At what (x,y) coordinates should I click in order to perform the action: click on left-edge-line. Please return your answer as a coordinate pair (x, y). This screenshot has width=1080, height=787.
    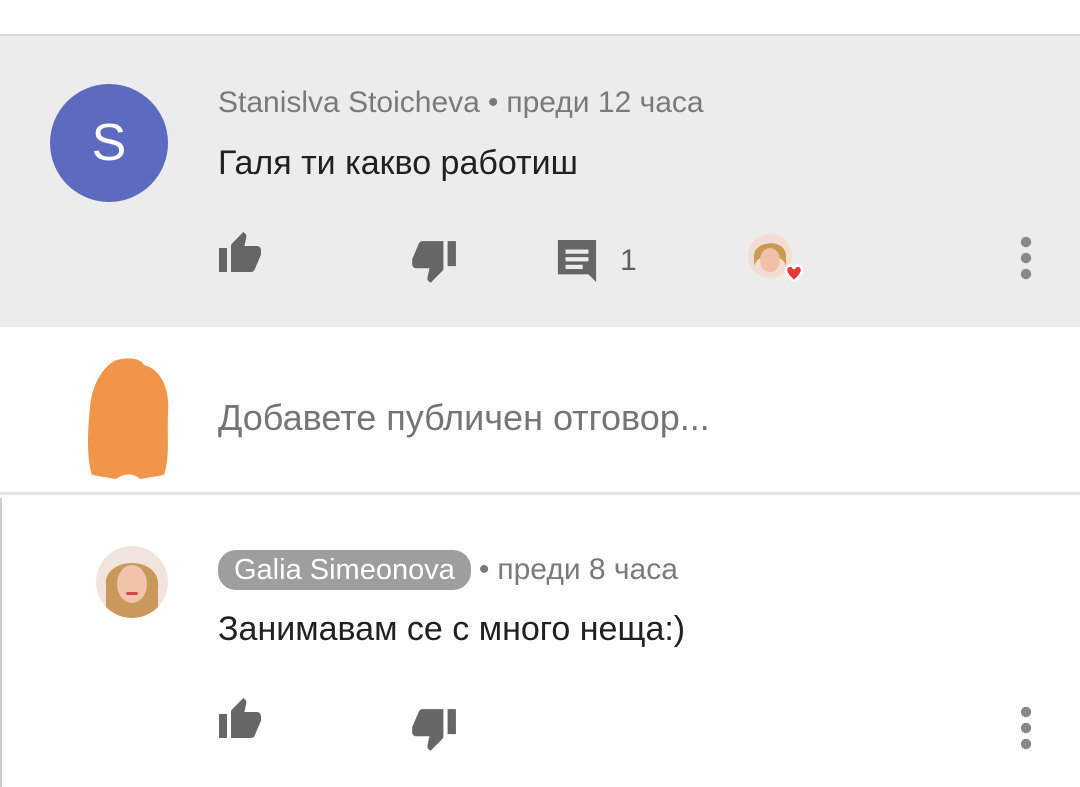
    Looking at the image, I should click on (1, 642).